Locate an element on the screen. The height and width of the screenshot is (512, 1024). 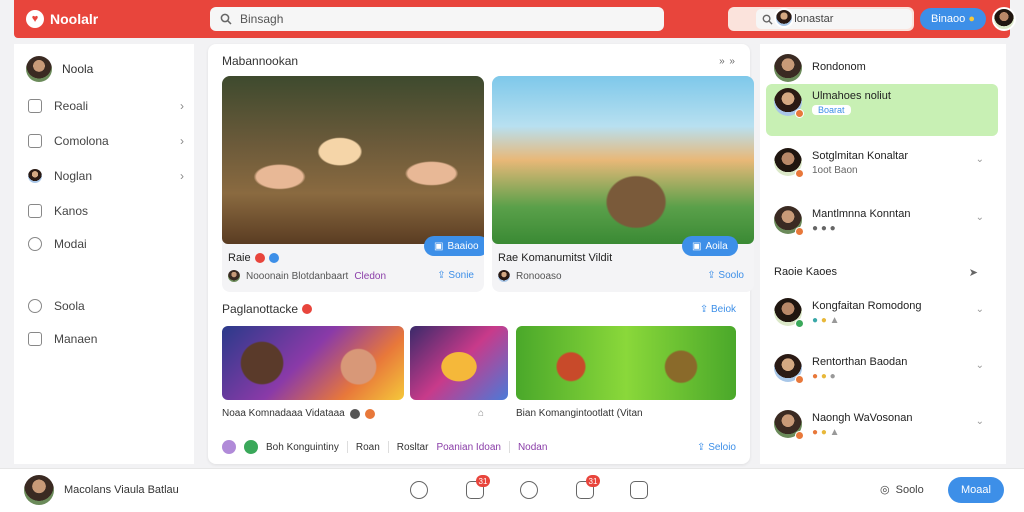
action-label: Rosltar is located at coordinates (413, 447).